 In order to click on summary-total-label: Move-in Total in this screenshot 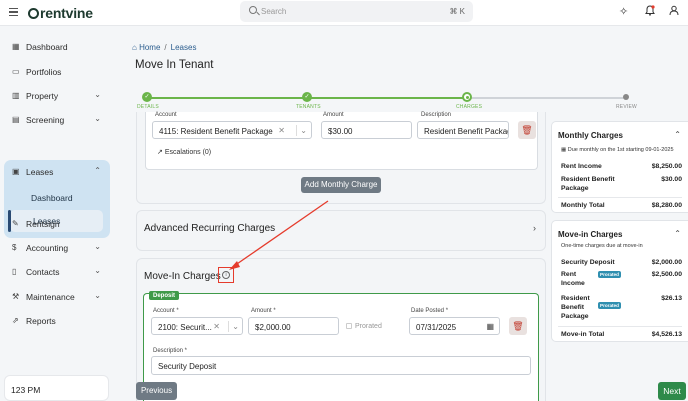, I will do `click(583, 334)`.